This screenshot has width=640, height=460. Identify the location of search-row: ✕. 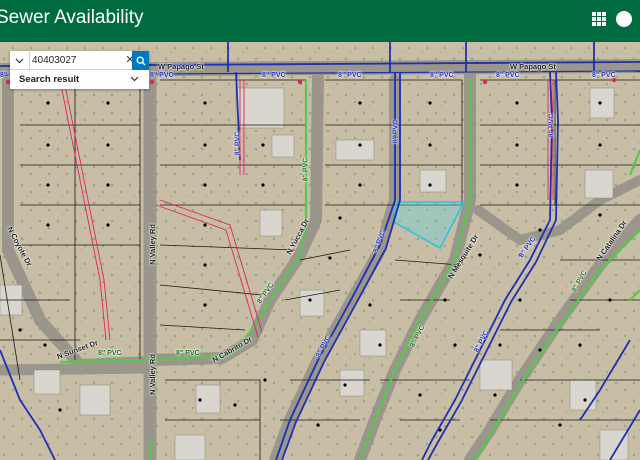
(79, 60).